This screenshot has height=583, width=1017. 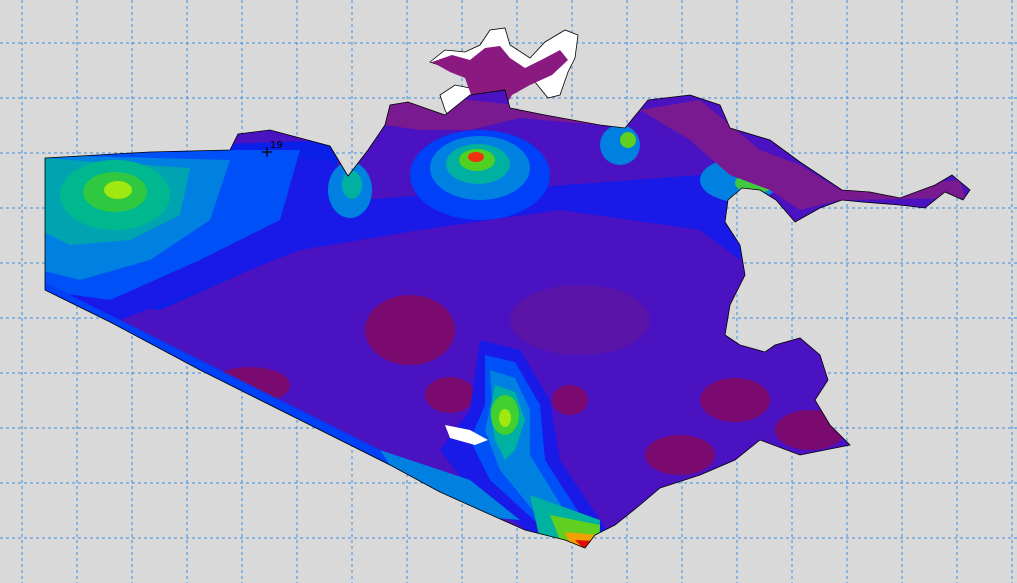 What do you see at coordinates (276, 145) in the screenshot?
I see `station-label: 19` at bounding box center [276, 145].